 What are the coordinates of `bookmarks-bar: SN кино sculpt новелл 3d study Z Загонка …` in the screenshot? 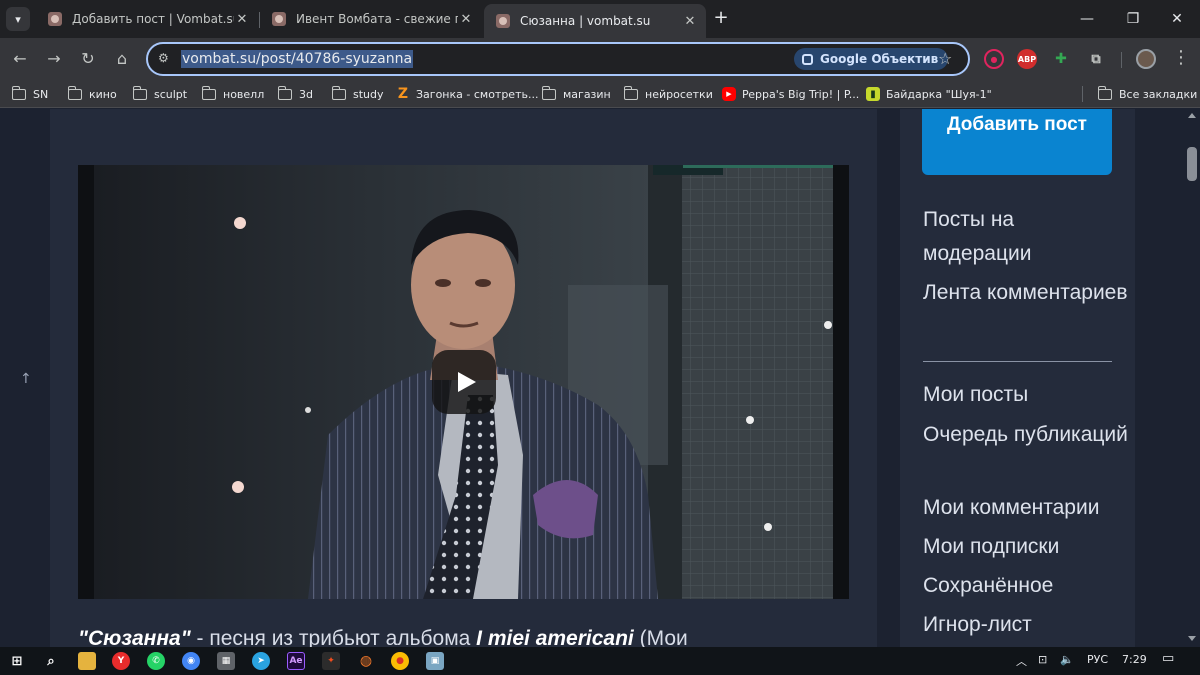 It's located at (600, 94).